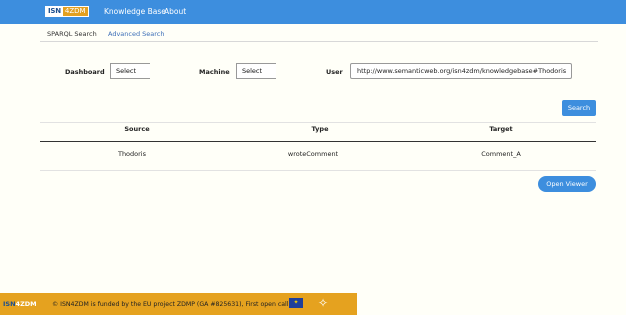  I want to click on eu-flag-icon: ✦, so click(296, 303).